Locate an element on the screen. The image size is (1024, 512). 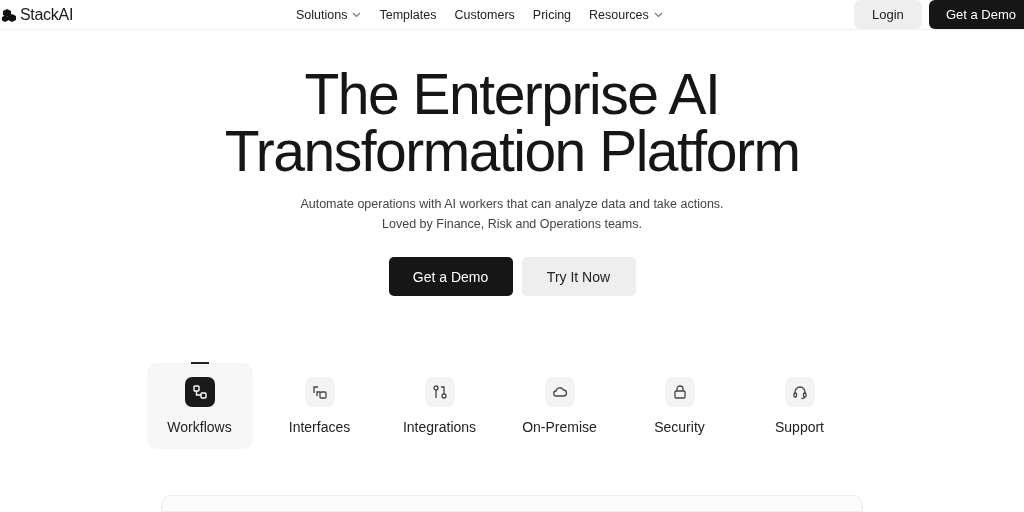
nav-link: Resources is located at coordinates (626, 14).